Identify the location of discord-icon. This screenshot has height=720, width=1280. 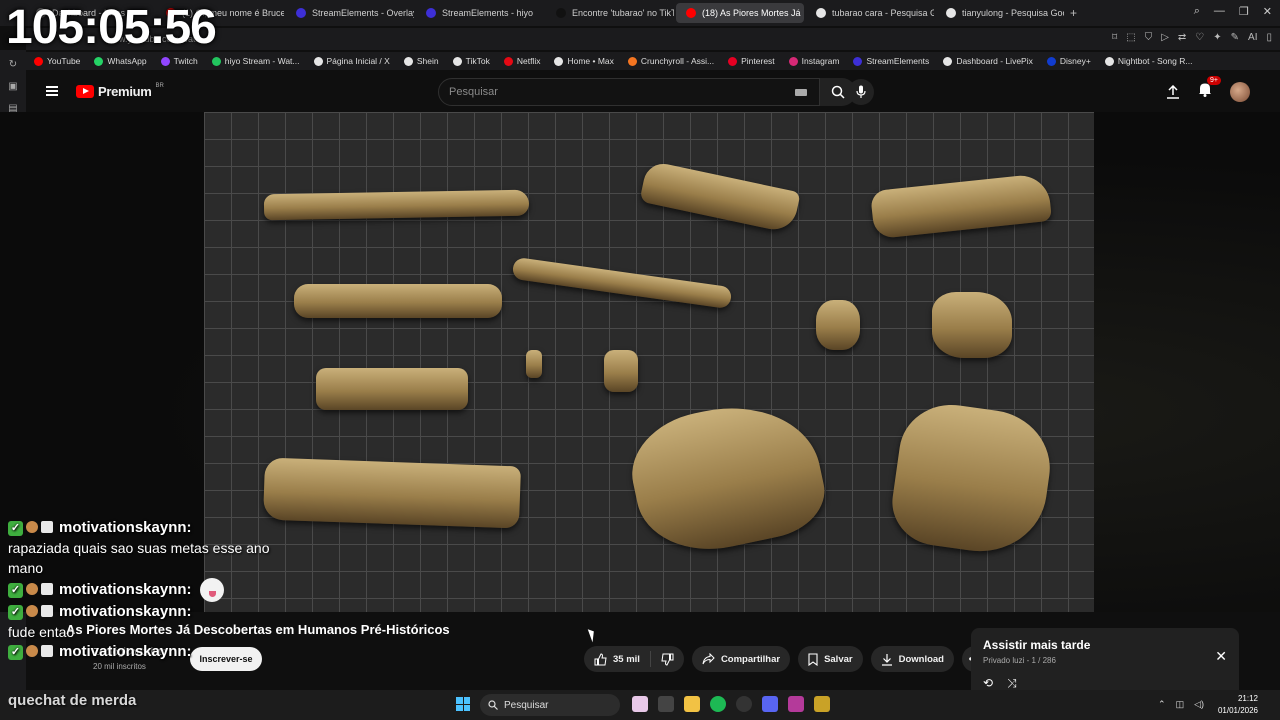
(770, 704).